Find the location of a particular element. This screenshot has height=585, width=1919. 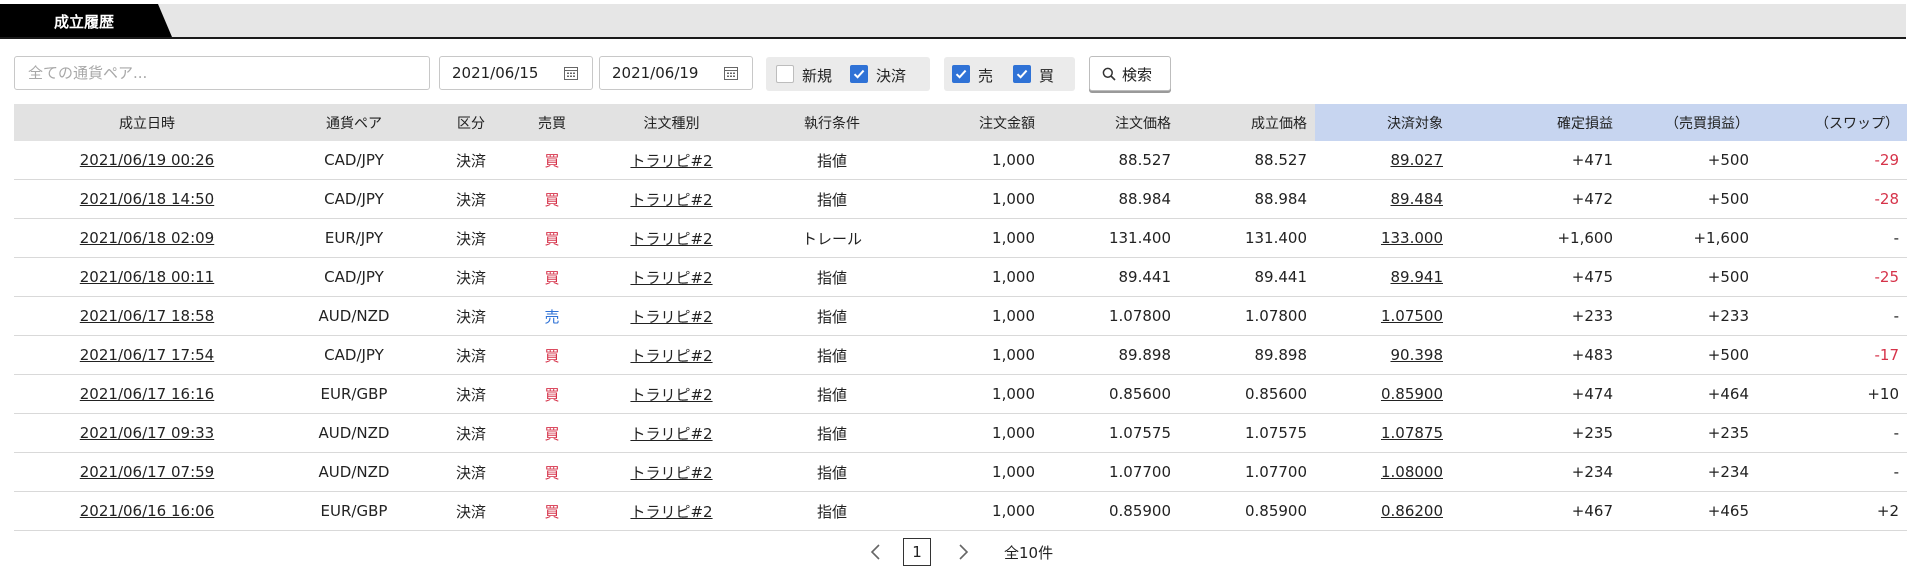

col-header-swap: （スワップ） is located at coordinates (1832, 122).